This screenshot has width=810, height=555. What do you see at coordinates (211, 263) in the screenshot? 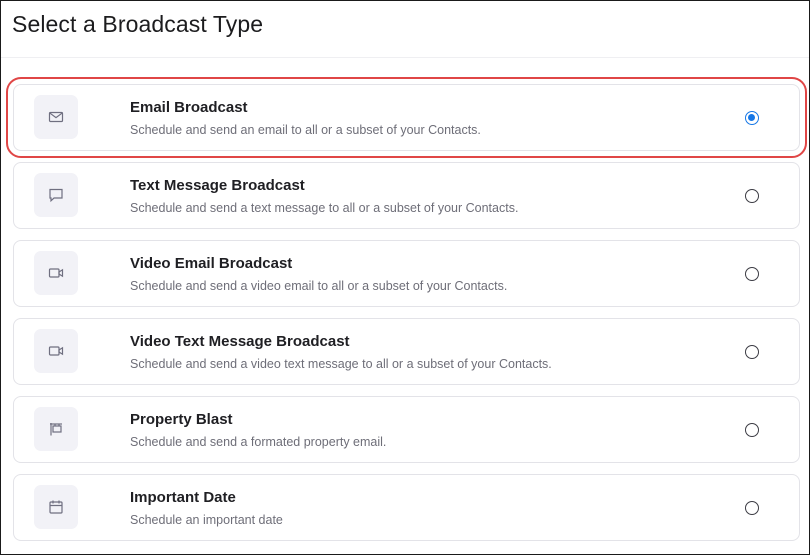
I see `option-title: Video Email Broadcast` at bounding box center [211, 263].